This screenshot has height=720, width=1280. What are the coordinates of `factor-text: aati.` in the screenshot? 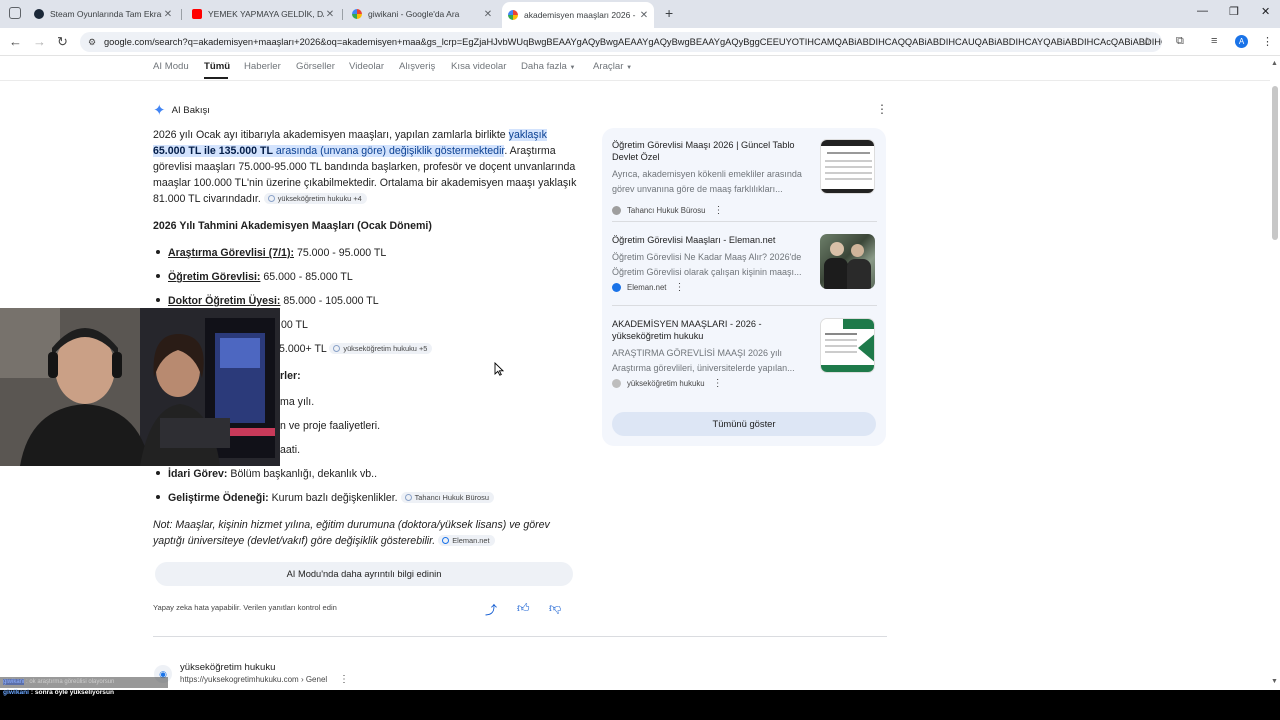 It's located at (290, 450).